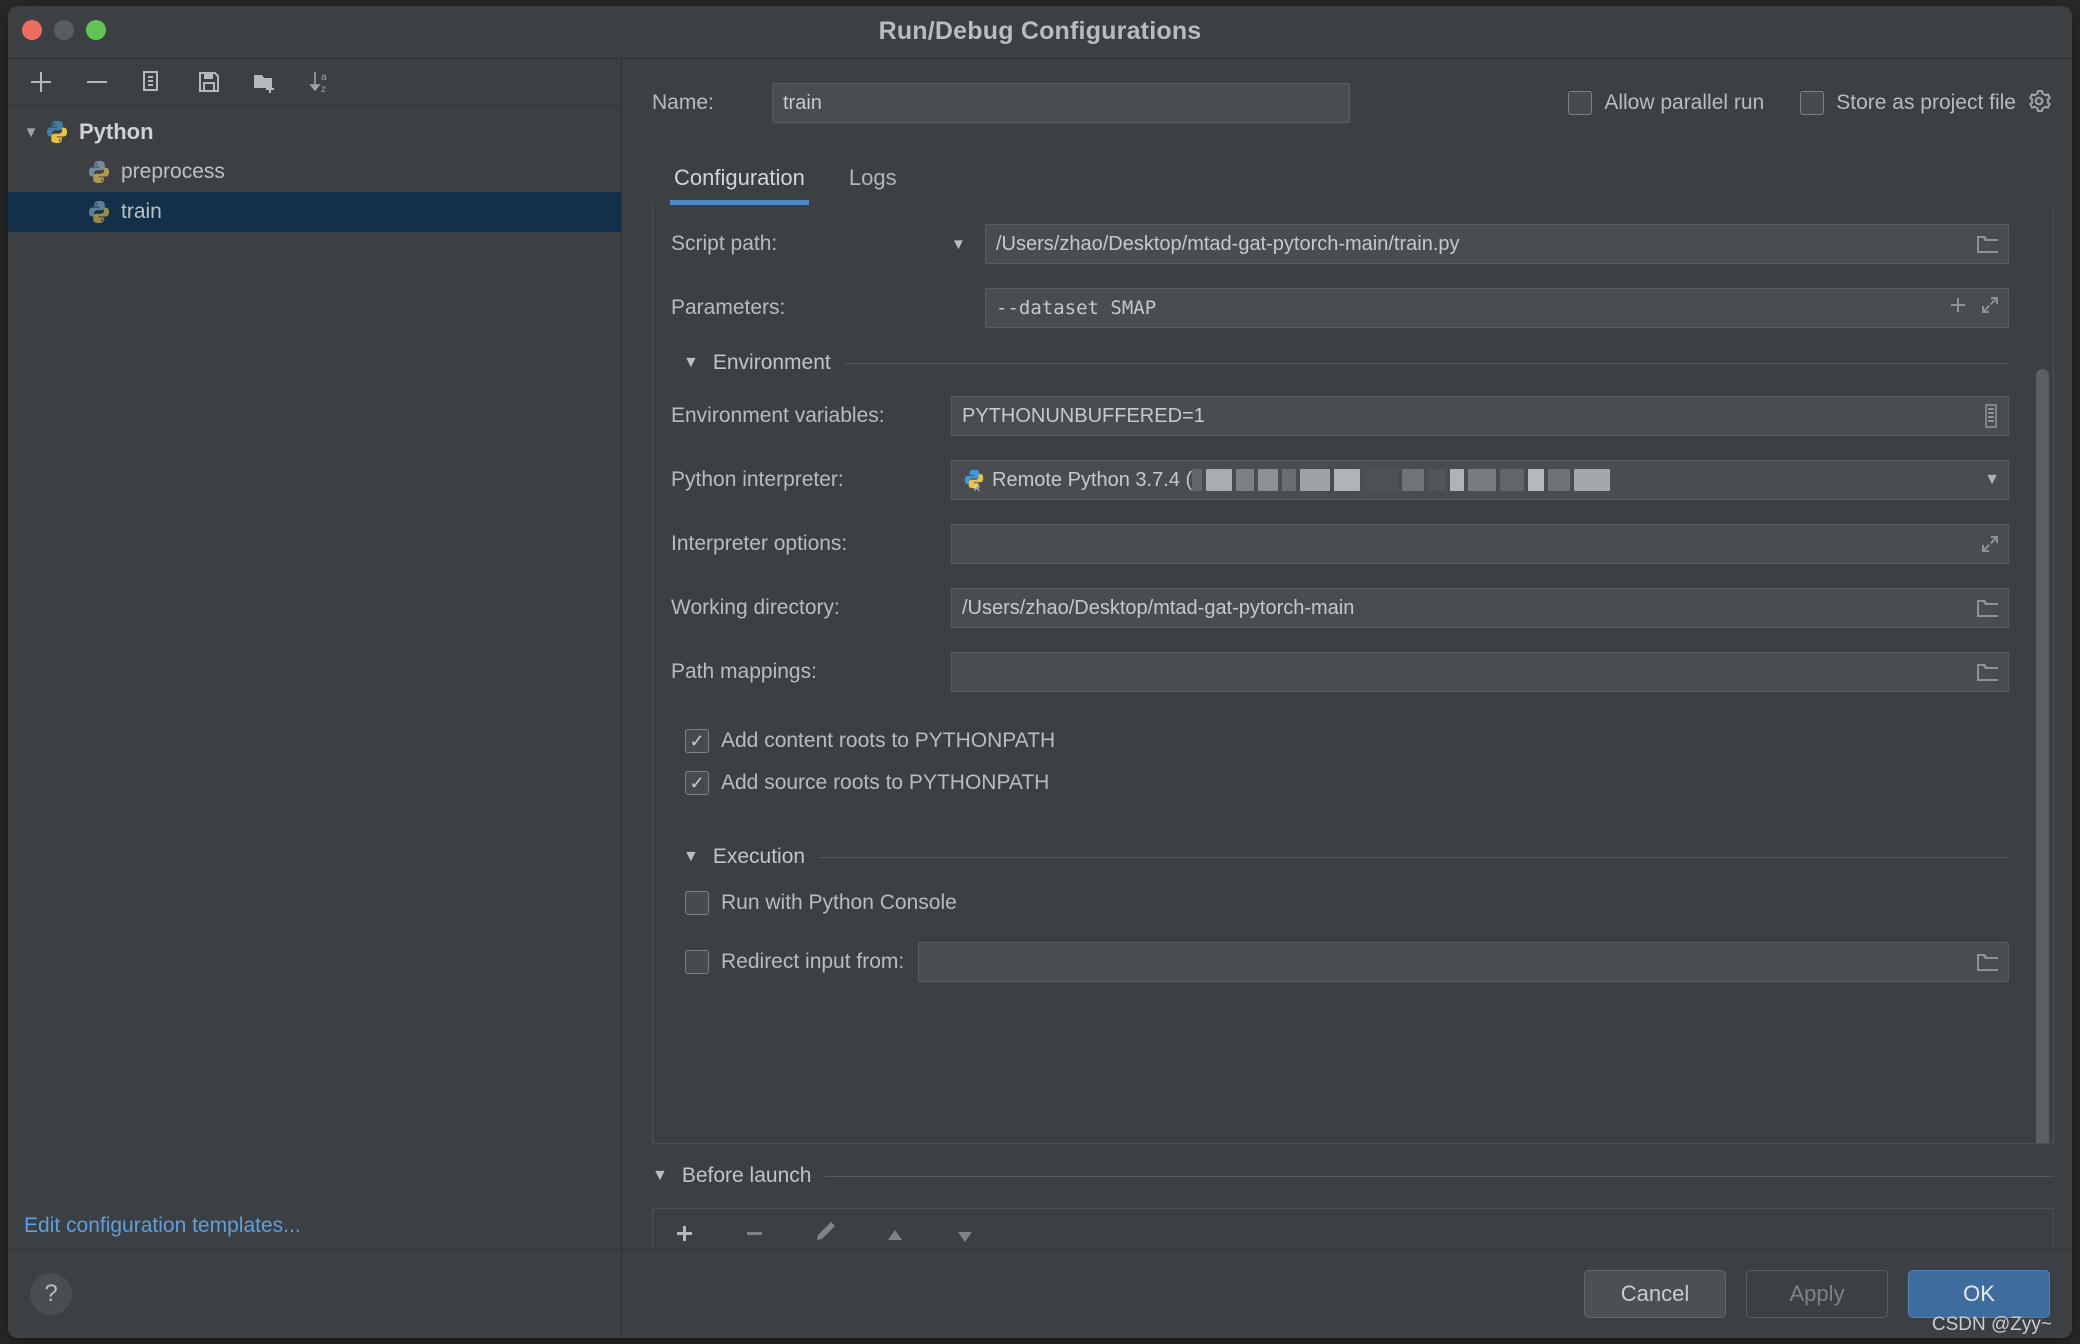 Image resolution: width=2080 pixels, height=1344 pixels. I want to click on redirect-input-from-label: Redirect input from:, so click(813, 961).